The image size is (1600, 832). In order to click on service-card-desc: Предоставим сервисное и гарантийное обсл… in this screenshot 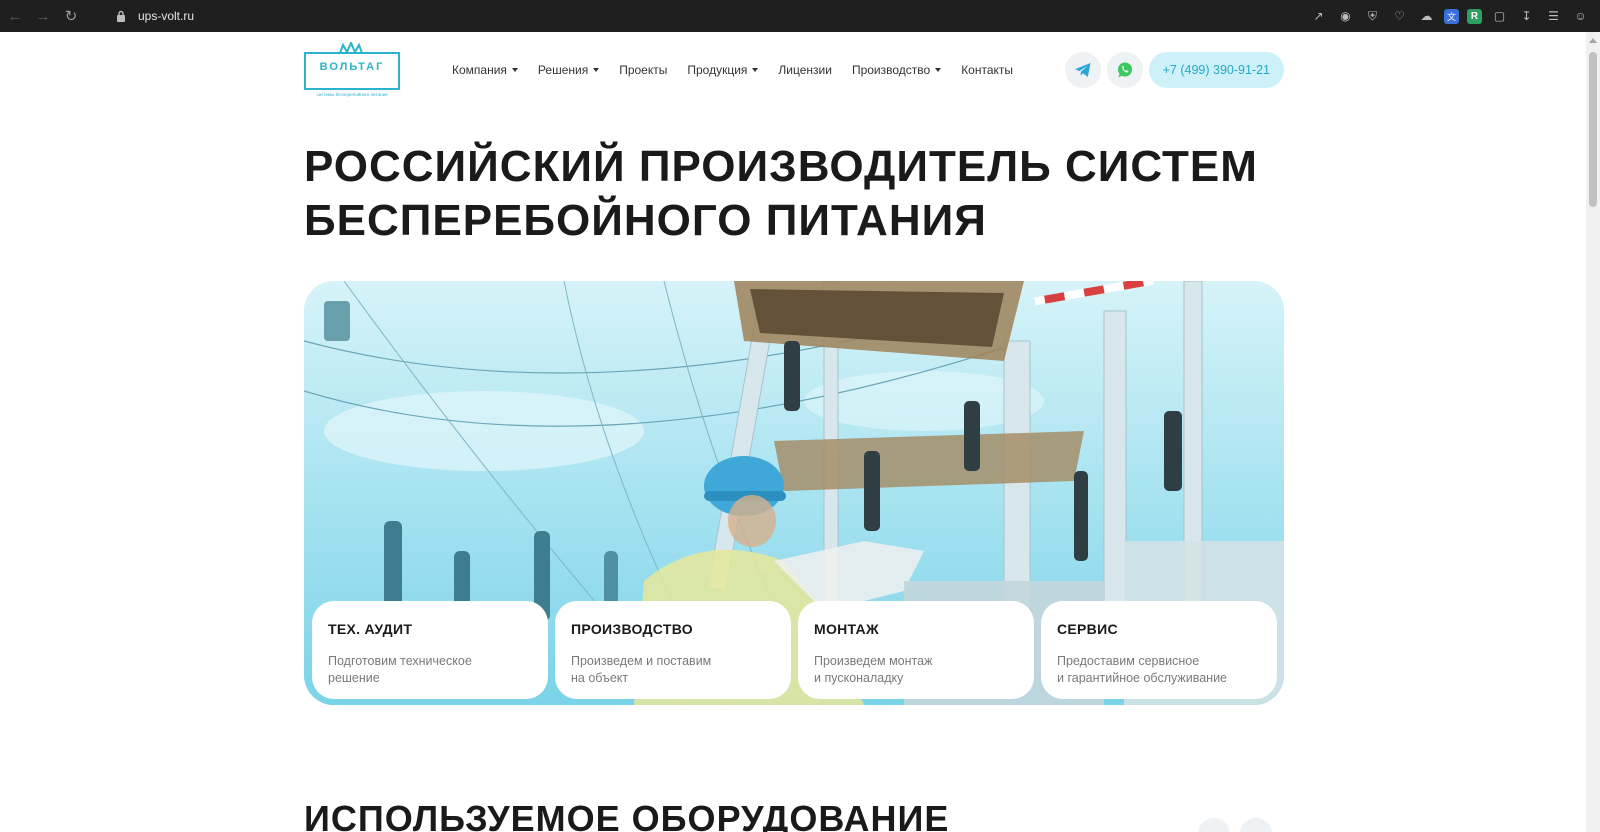, I will do `click(1142, 669)`.